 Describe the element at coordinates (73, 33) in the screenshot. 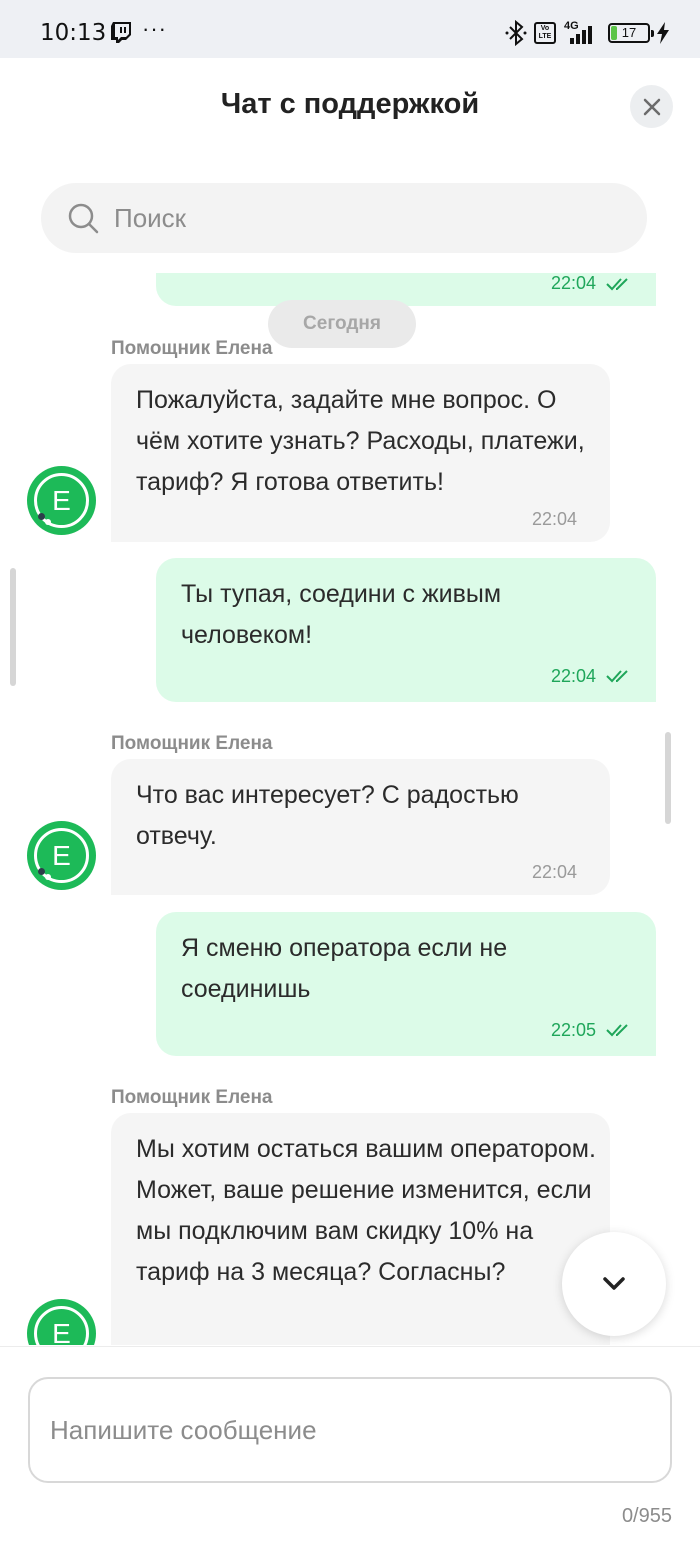

I see `status-time: 10:13` at that location.